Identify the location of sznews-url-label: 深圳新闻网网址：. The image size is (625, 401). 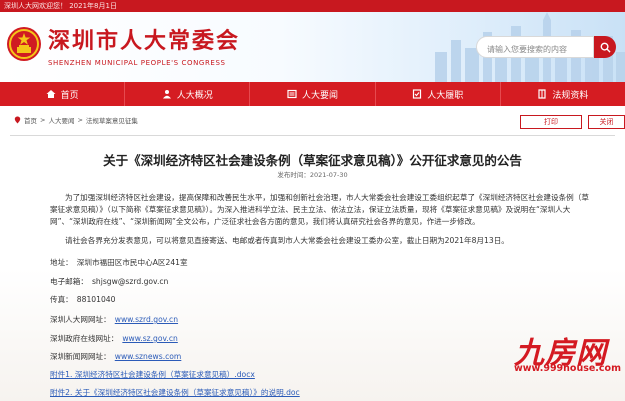
(80, 356).